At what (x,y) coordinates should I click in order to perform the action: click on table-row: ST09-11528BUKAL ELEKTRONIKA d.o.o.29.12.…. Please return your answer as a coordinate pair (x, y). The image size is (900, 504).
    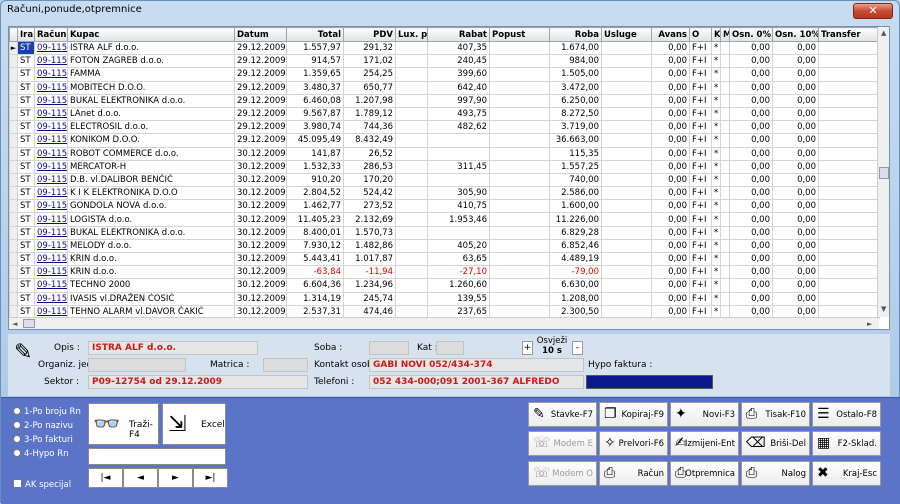
    Looking at the image, I should click on (444, 100).